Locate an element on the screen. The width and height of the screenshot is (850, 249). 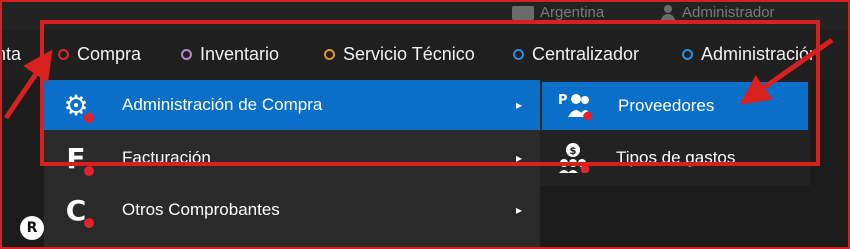
nav-item-compra: Compra is located at coordinates (99, 54).